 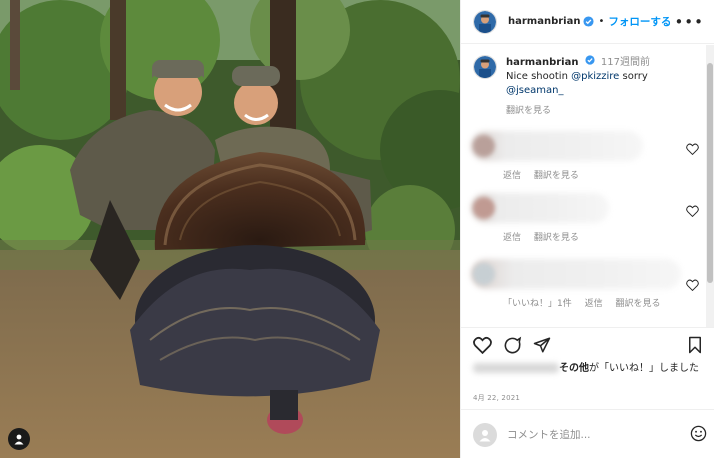 What do you see at coordinates (587, 435) in the screenshot?
I see `comment-input` at bounding box center [587, 435].